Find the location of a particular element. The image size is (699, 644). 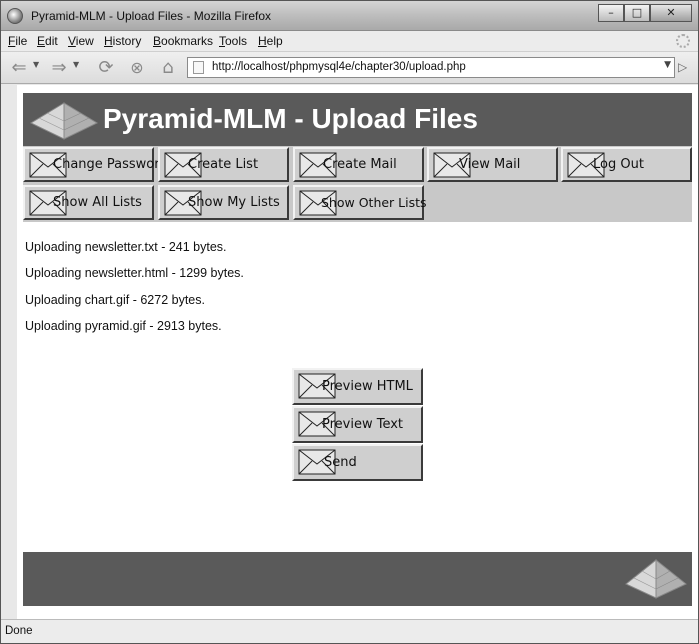

show-my-lists-label: Show My Lists is located at coordinates (234, 202).